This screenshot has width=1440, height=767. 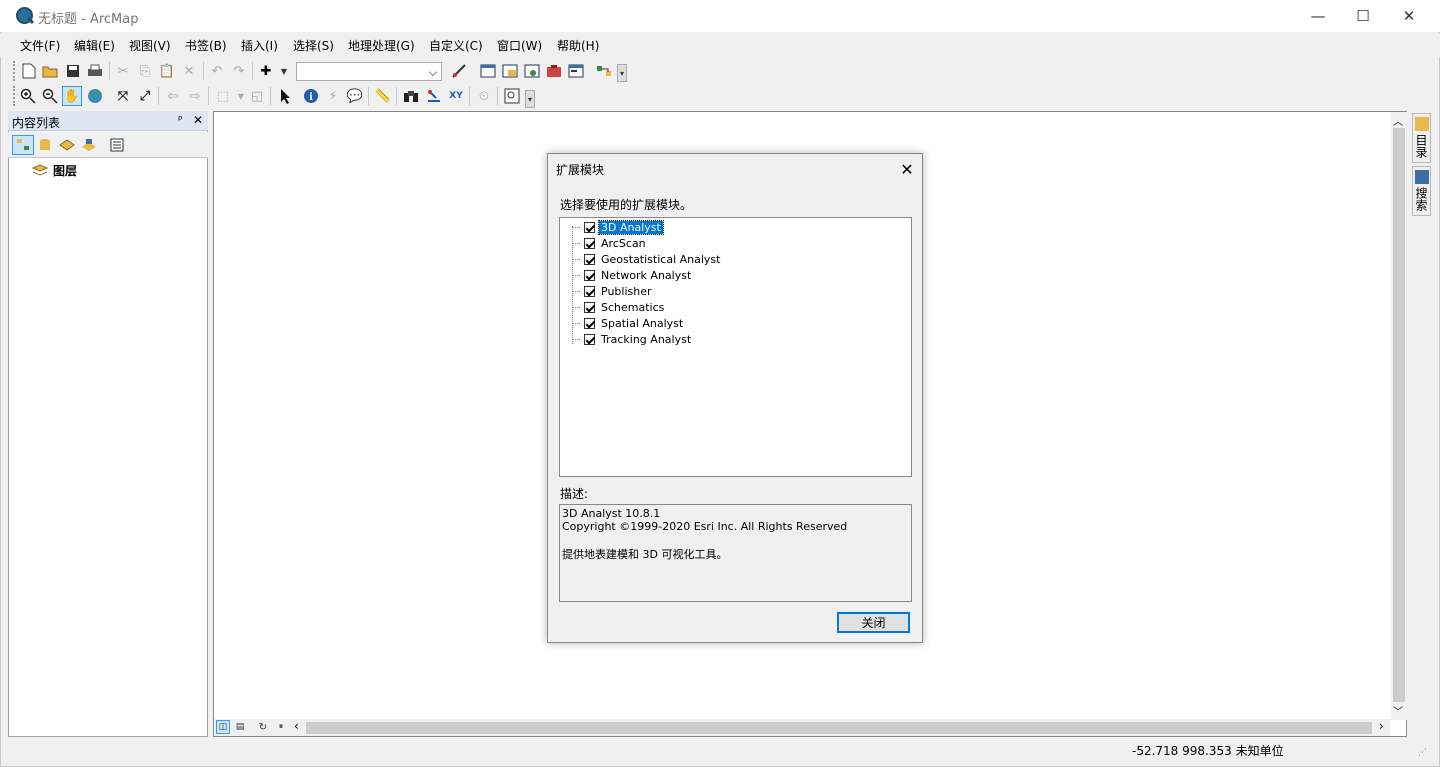 What do you see at coordinates (95, 96) in the screenshot?
I see `full-extent-globe-icon` at bounding box center [95, 96].